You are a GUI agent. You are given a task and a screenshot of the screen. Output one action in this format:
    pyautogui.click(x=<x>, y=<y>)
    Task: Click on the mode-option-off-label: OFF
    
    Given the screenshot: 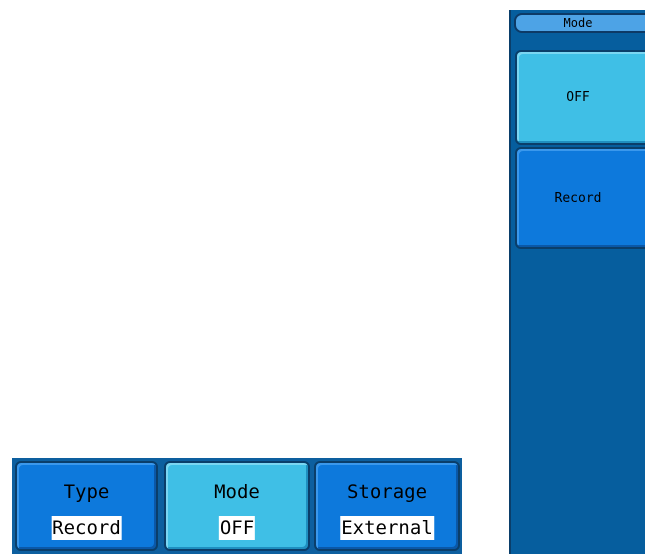 What is the action you would take?
    pyautogui.click(x=578, y=97)
    